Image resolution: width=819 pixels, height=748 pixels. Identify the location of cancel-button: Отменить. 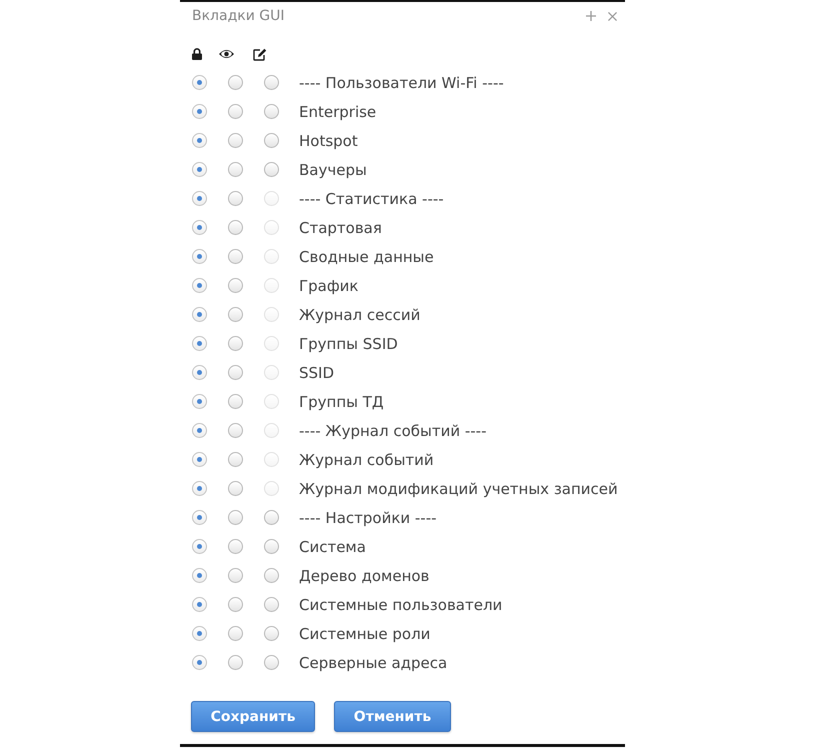
(392, 716).